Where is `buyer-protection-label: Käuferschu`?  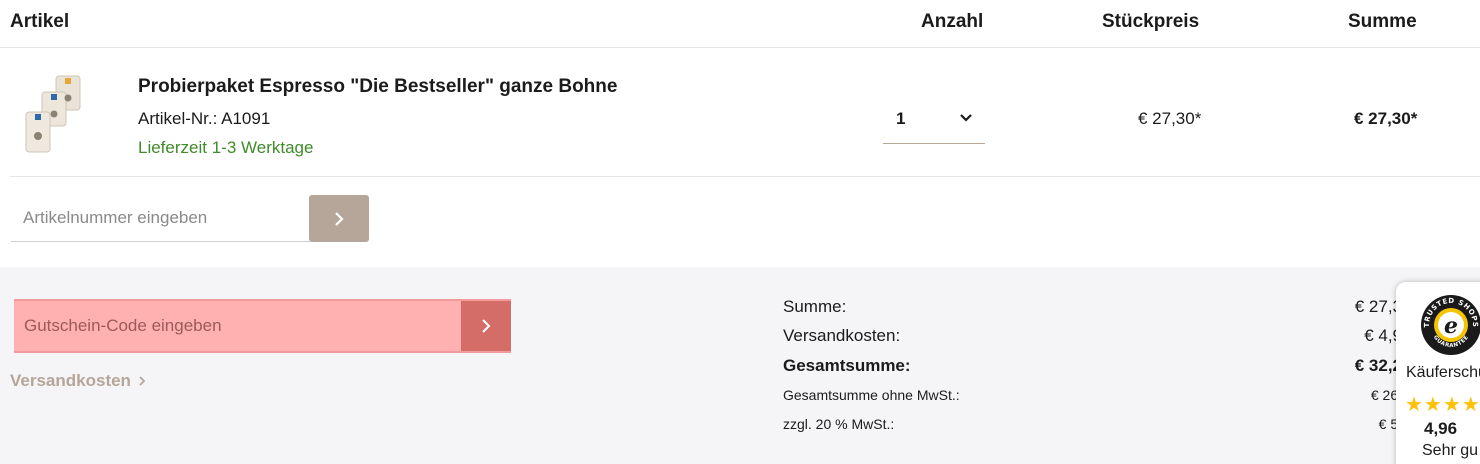 buyer-protection-label: Käuferschu is located at coordinates (1443, 372).